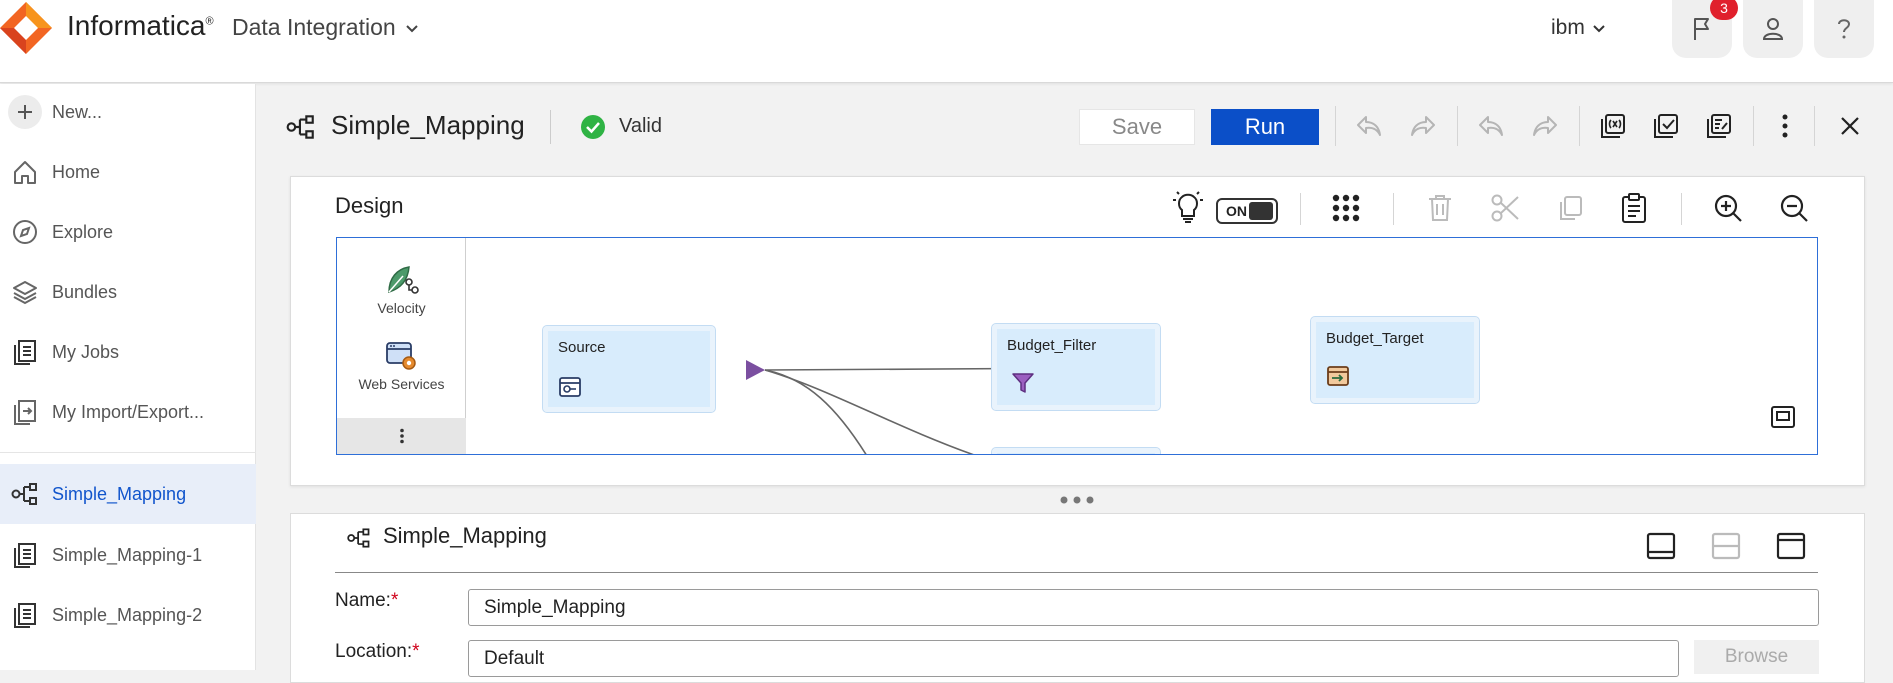  What do you see at coordinates (1073, 658) in the screenshot?
I see `location-field` at bounding box center [1073, 658].